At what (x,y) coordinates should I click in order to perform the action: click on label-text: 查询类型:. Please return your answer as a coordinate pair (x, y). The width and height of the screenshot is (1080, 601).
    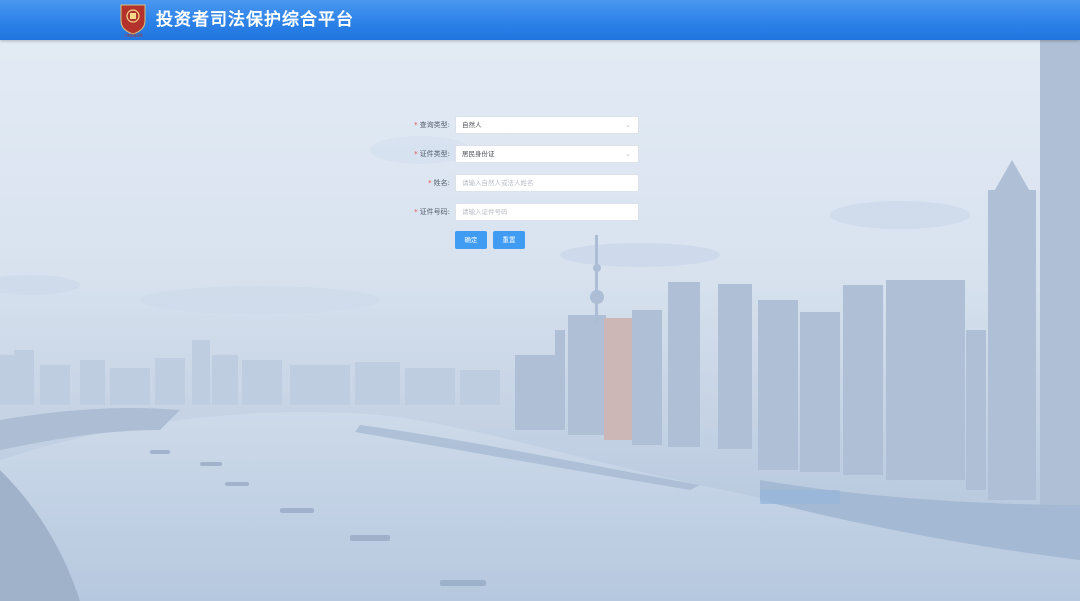
    Looking at the image, I should click on (434, 125).